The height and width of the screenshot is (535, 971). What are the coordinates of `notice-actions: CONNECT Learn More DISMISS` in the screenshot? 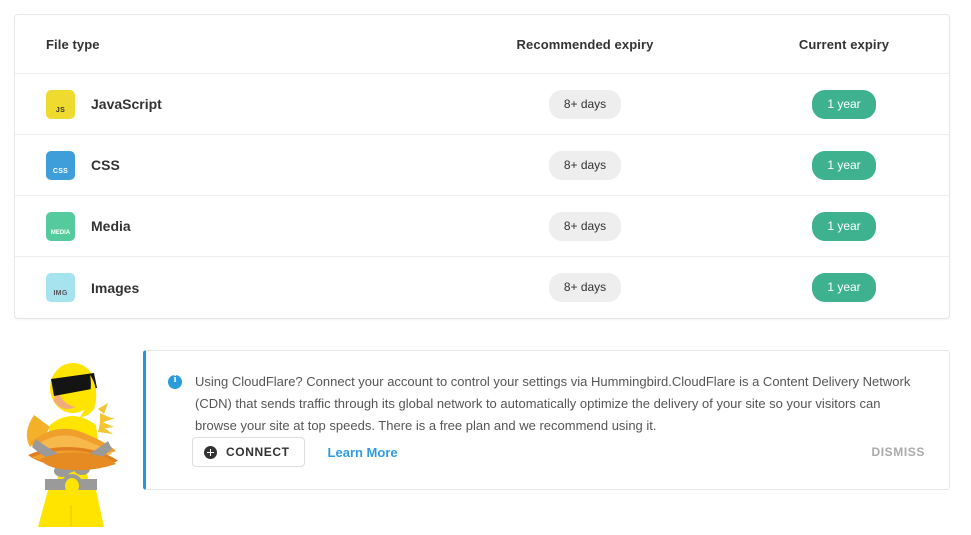 It's located at (547, 452).